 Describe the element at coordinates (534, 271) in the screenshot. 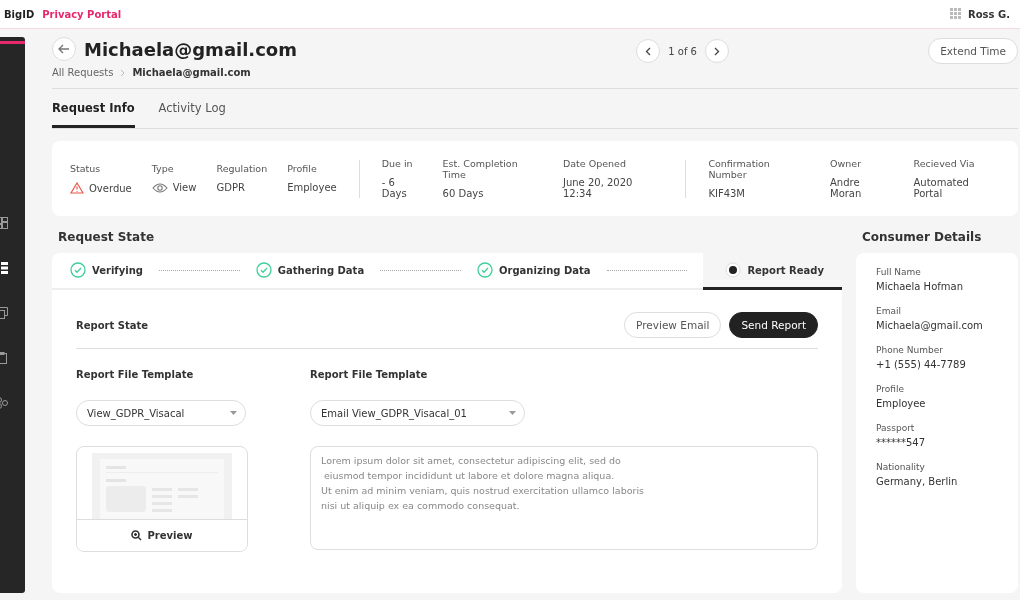

I see `step-tab: Organizing Data` at that location.